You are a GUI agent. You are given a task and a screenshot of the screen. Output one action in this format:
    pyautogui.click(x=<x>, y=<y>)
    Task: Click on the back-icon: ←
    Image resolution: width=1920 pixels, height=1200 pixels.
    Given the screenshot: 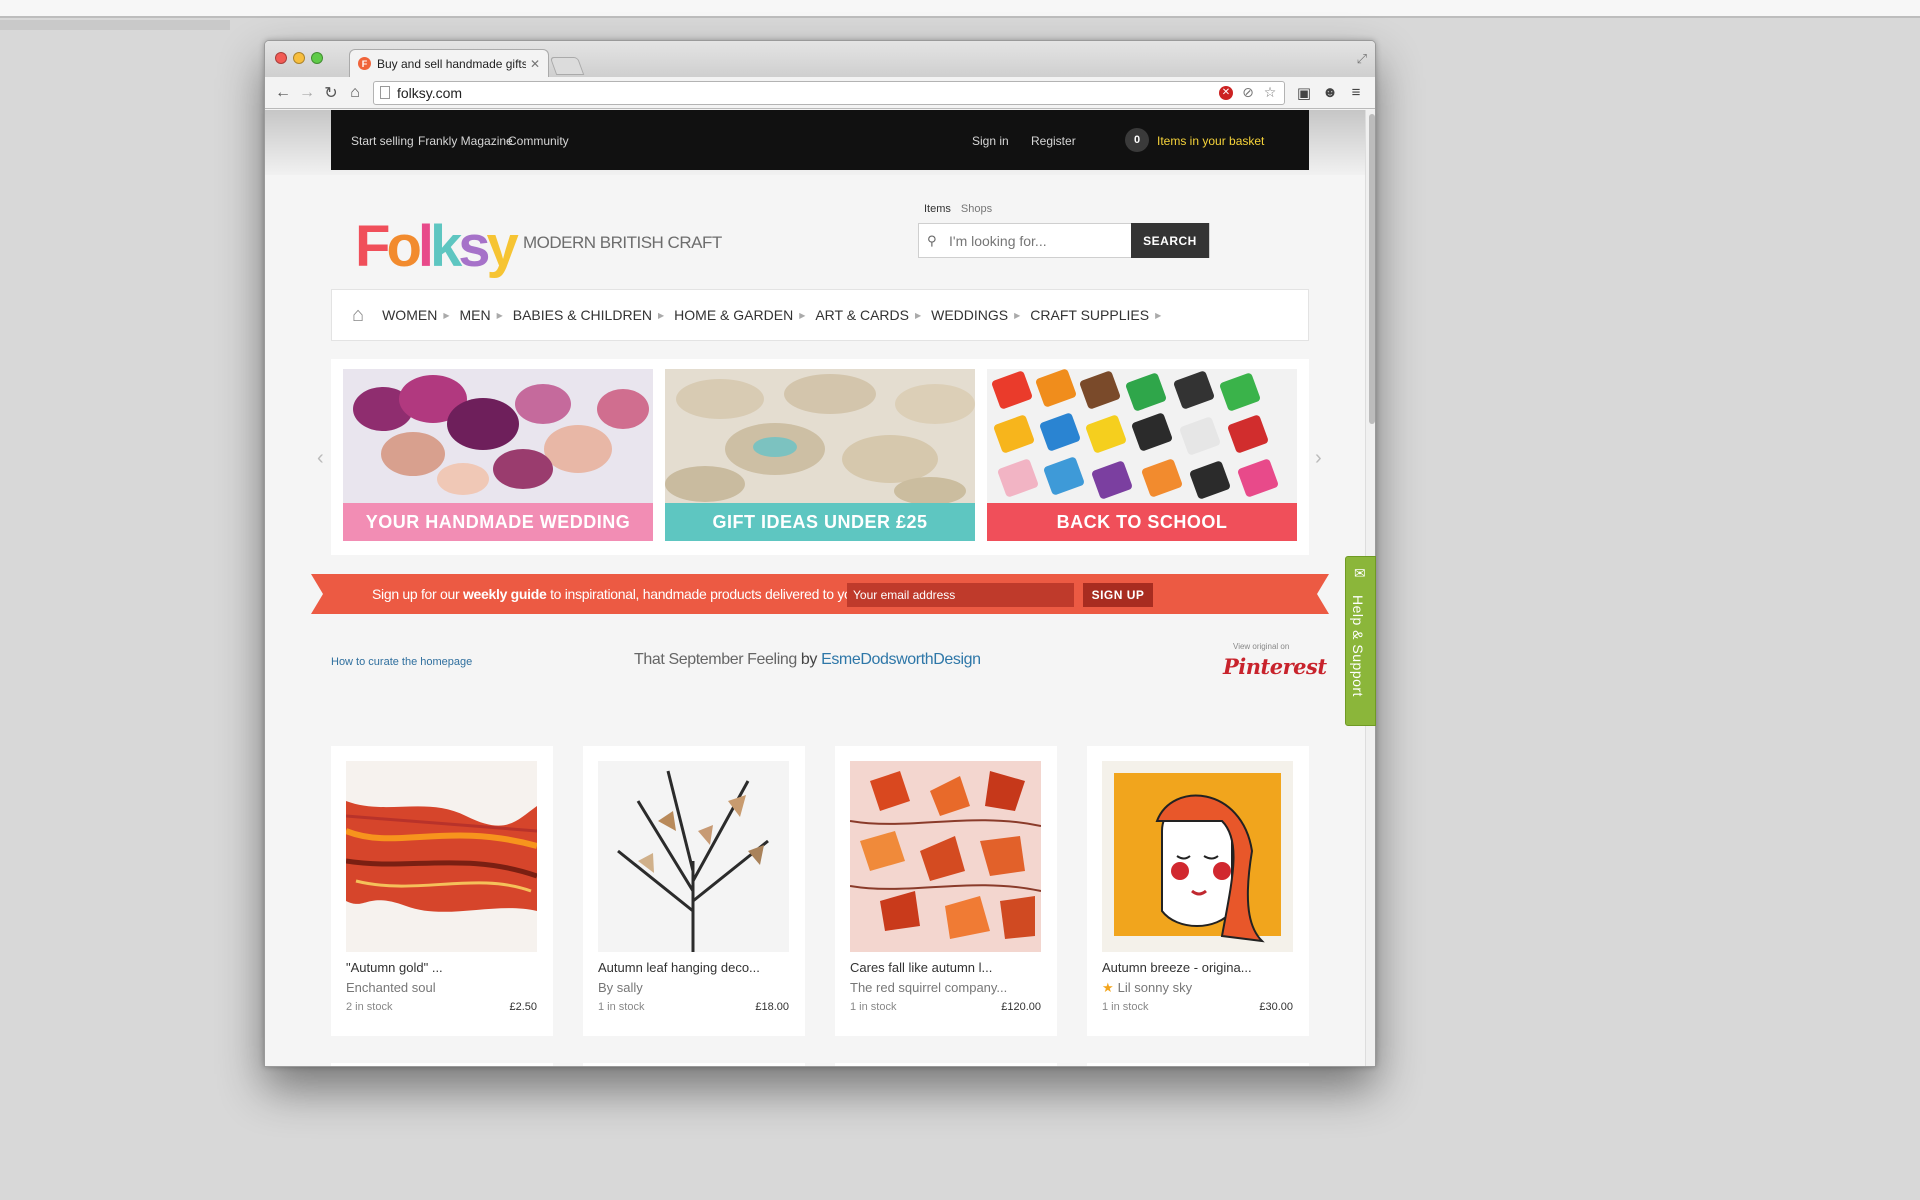 What is the action you would take?
    pyautogui.click(x=283, y=93)
    